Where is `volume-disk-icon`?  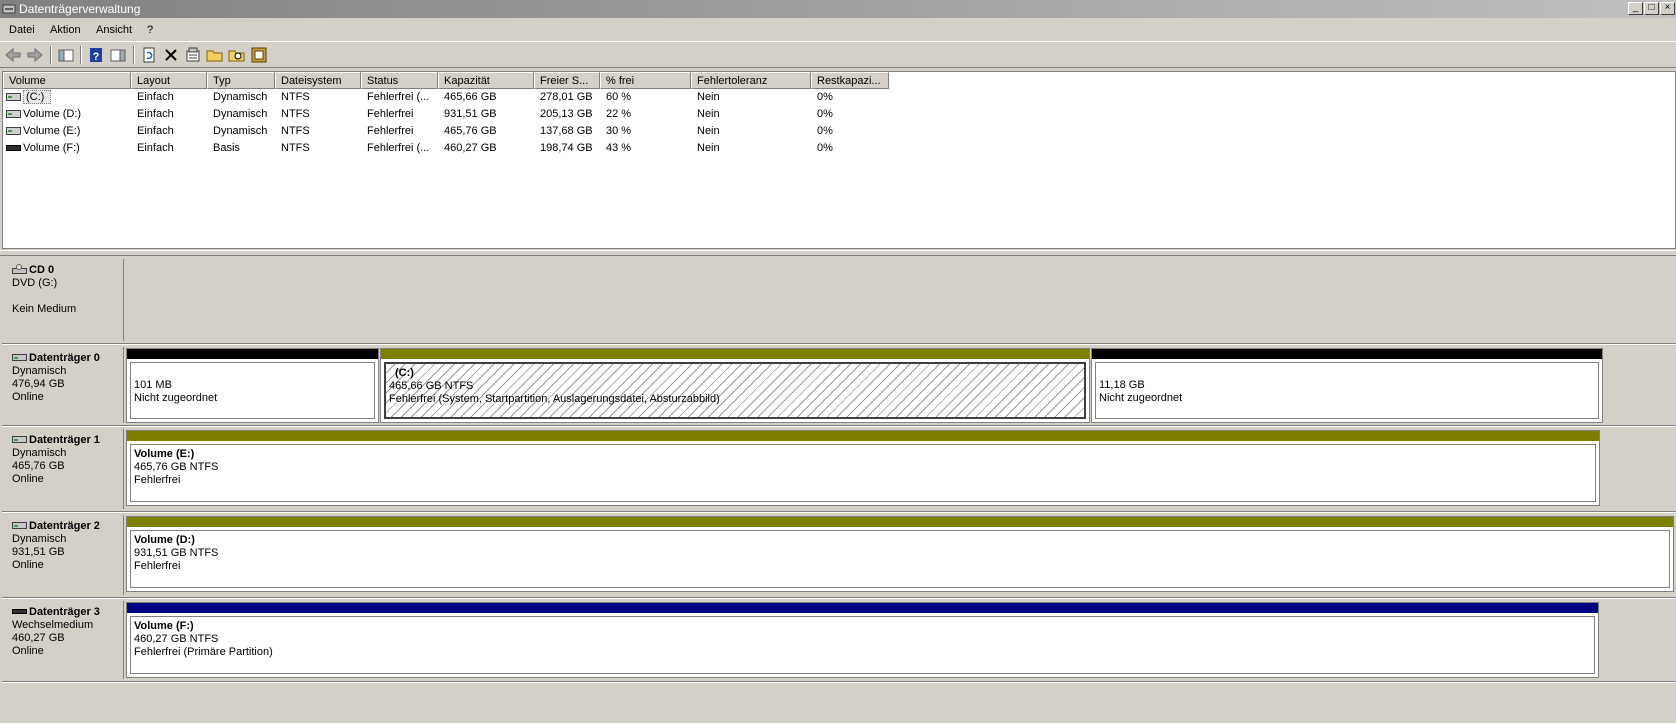
volume-disk-icon is located at coordinates (13, 97).